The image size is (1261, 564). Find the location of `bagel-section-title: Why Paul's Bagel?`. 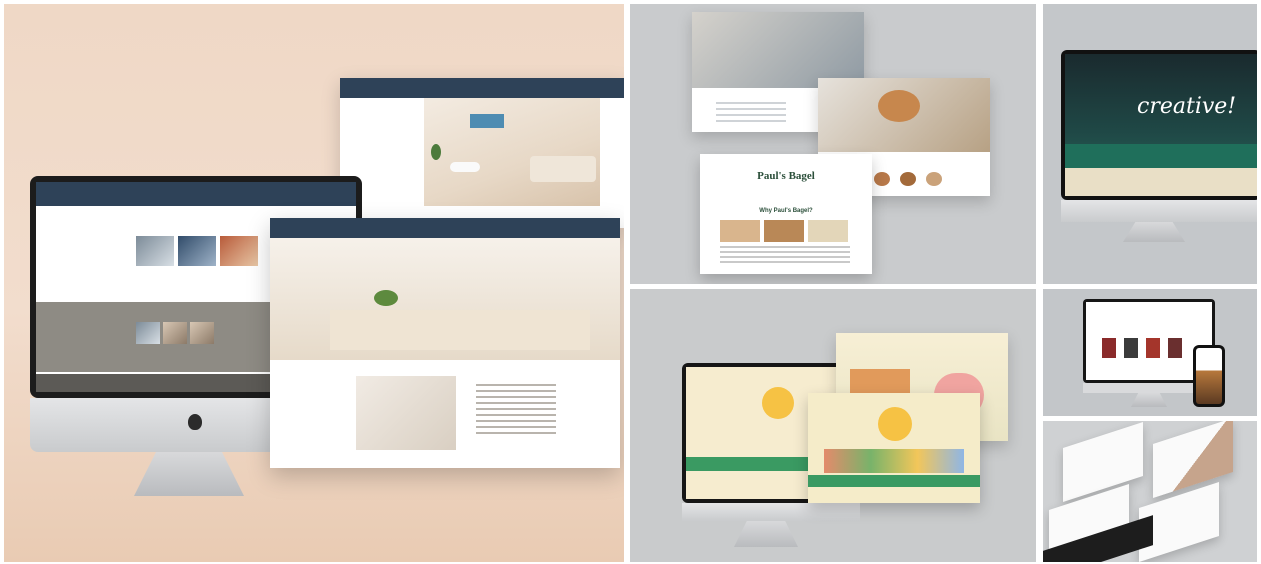

bagel-section-title: Why Paul's Bagel? is located at coordinates (786, 211).